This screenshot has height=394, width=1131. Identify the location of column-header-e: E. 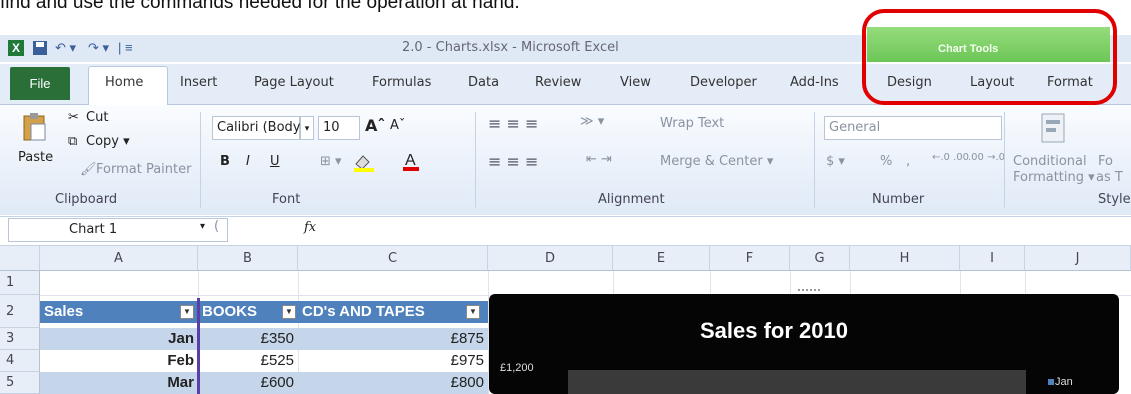
(661, 258).